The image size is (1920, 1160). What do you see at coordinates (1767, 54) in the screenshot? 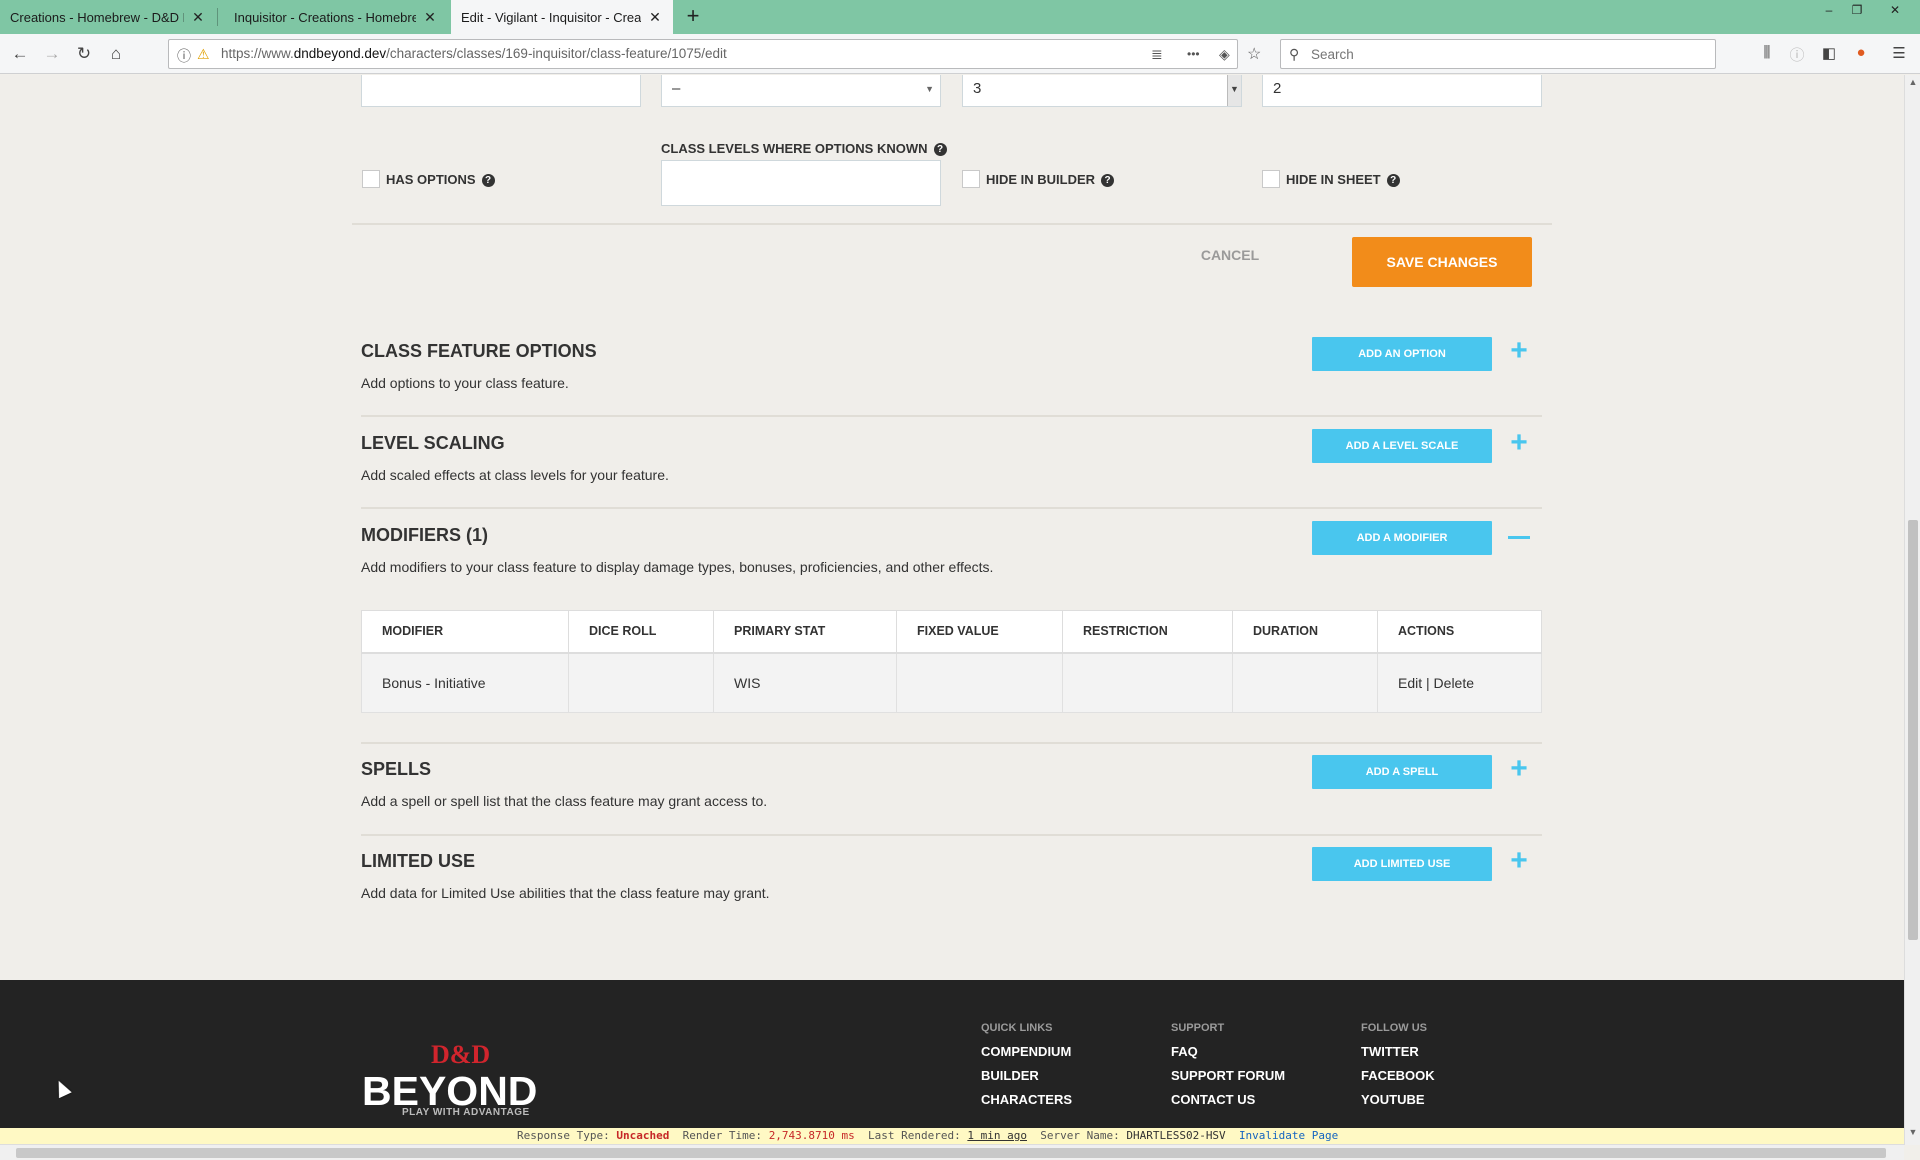
I see `library-icon: ⫼` at bounding box center [1767, 54].